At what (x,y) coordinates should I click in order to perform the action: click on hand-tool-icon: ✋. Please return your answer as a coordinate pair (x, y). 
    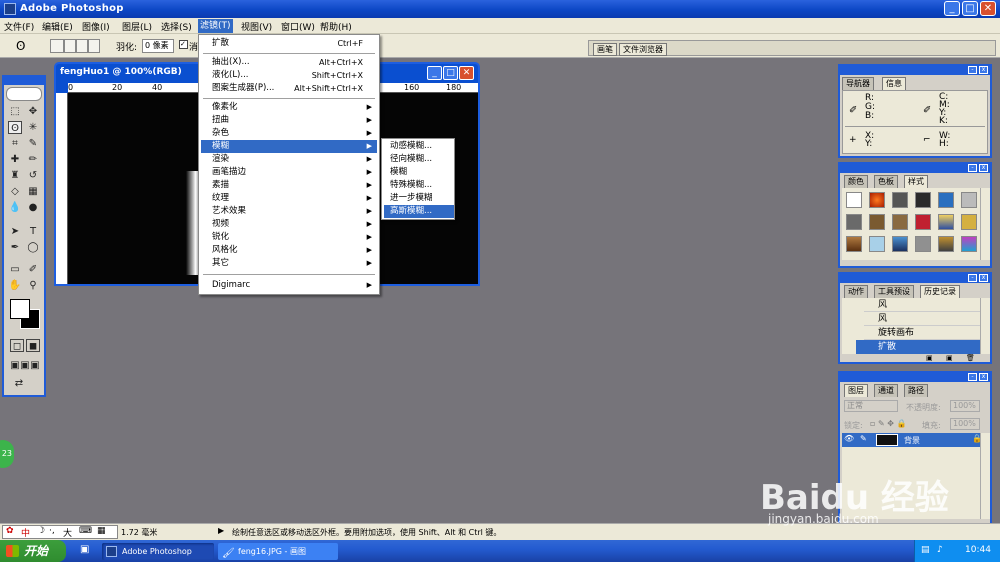
    Looking at the image, I should click on (15, 285).